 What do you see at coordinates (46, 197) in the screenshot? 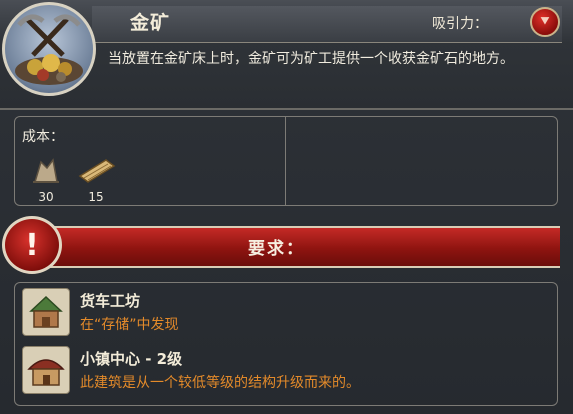
I see `stone-amount: 30` at bounding box center [46, 197].